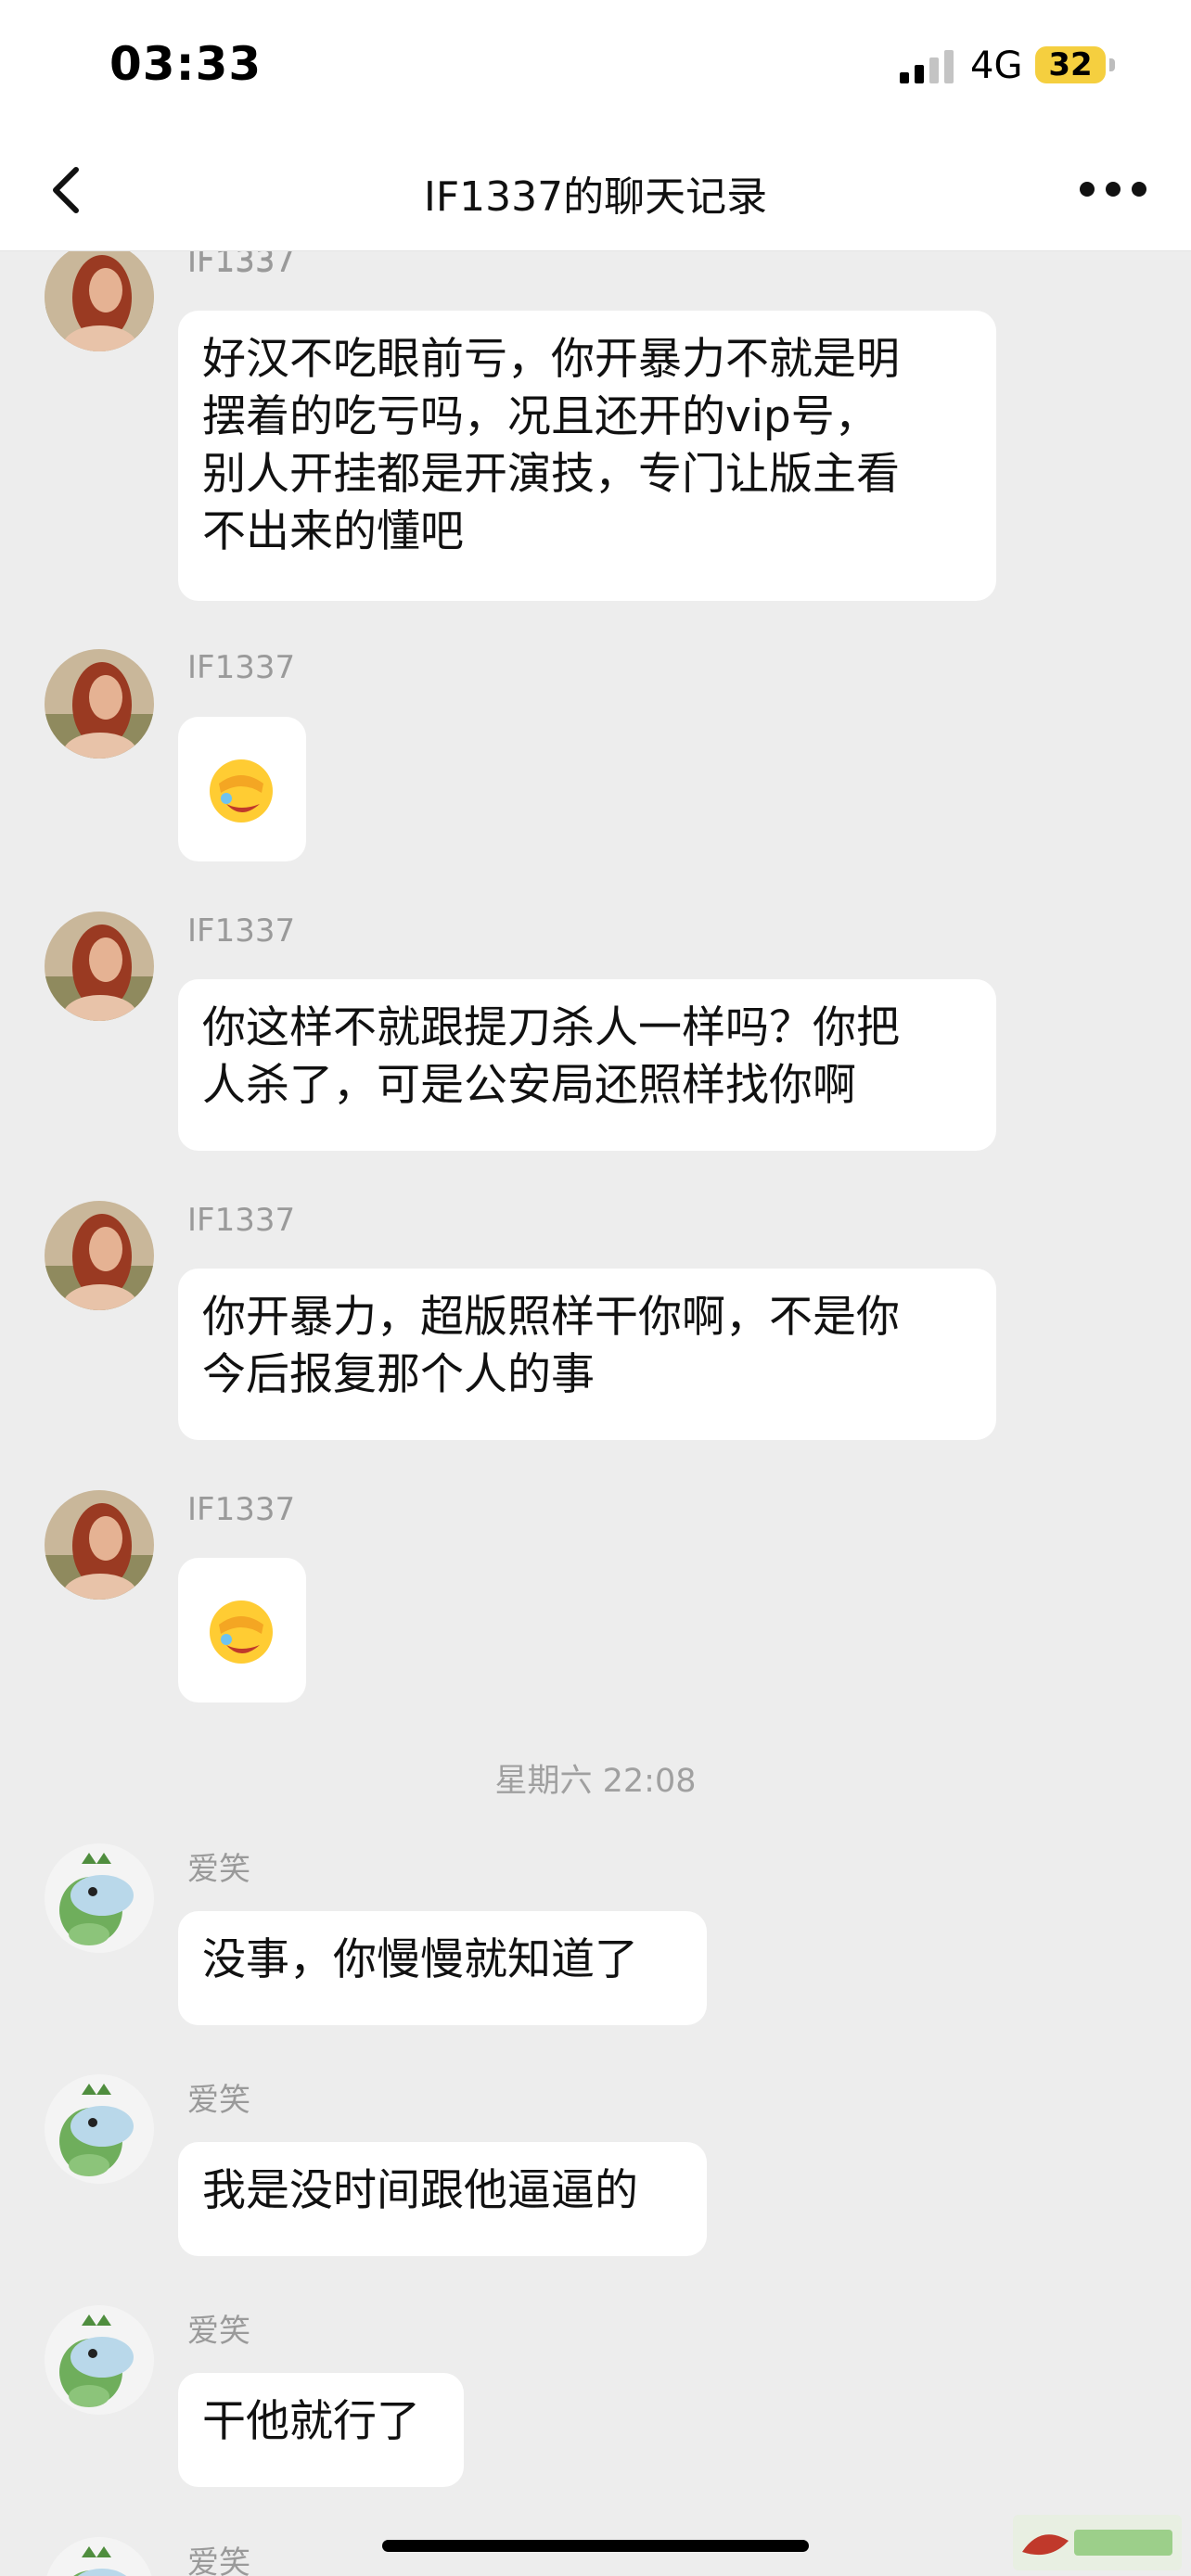  What do you see at coordinates (595, 2546) in the screenshot?
I see `home-indicator` at bounding box center [595, 2546].